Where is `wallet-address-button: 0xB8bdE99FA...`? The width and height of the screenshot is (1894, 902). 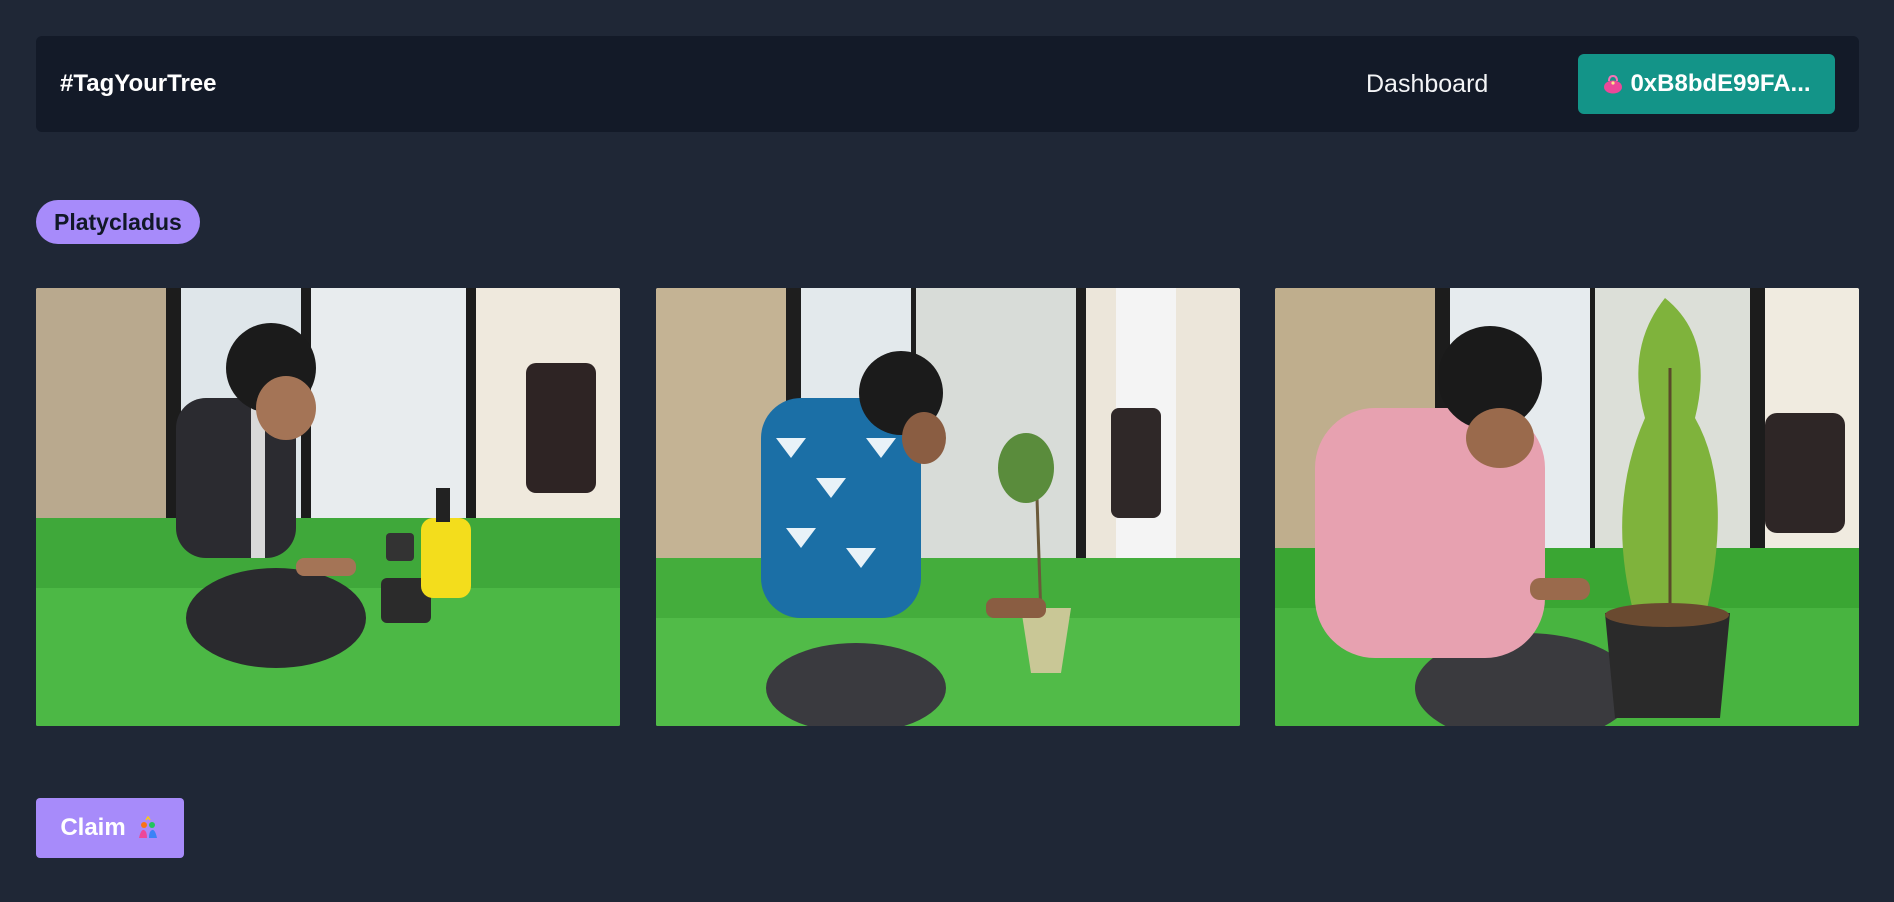 wallet-address-button: 0xB8bdE99FA... is located at coordinates (1706, 84).